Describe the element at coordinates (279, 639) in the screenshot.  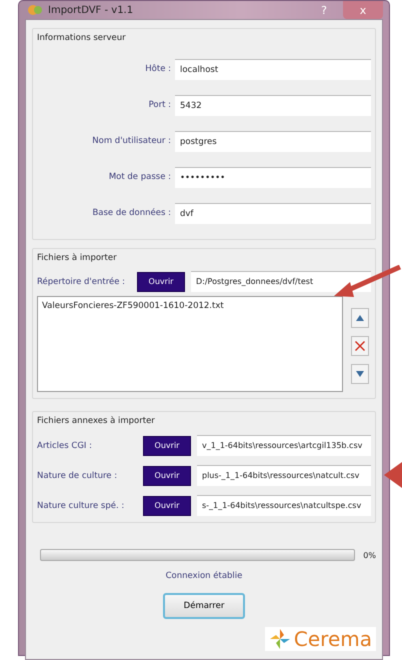
I see `logo-icon` at that location.